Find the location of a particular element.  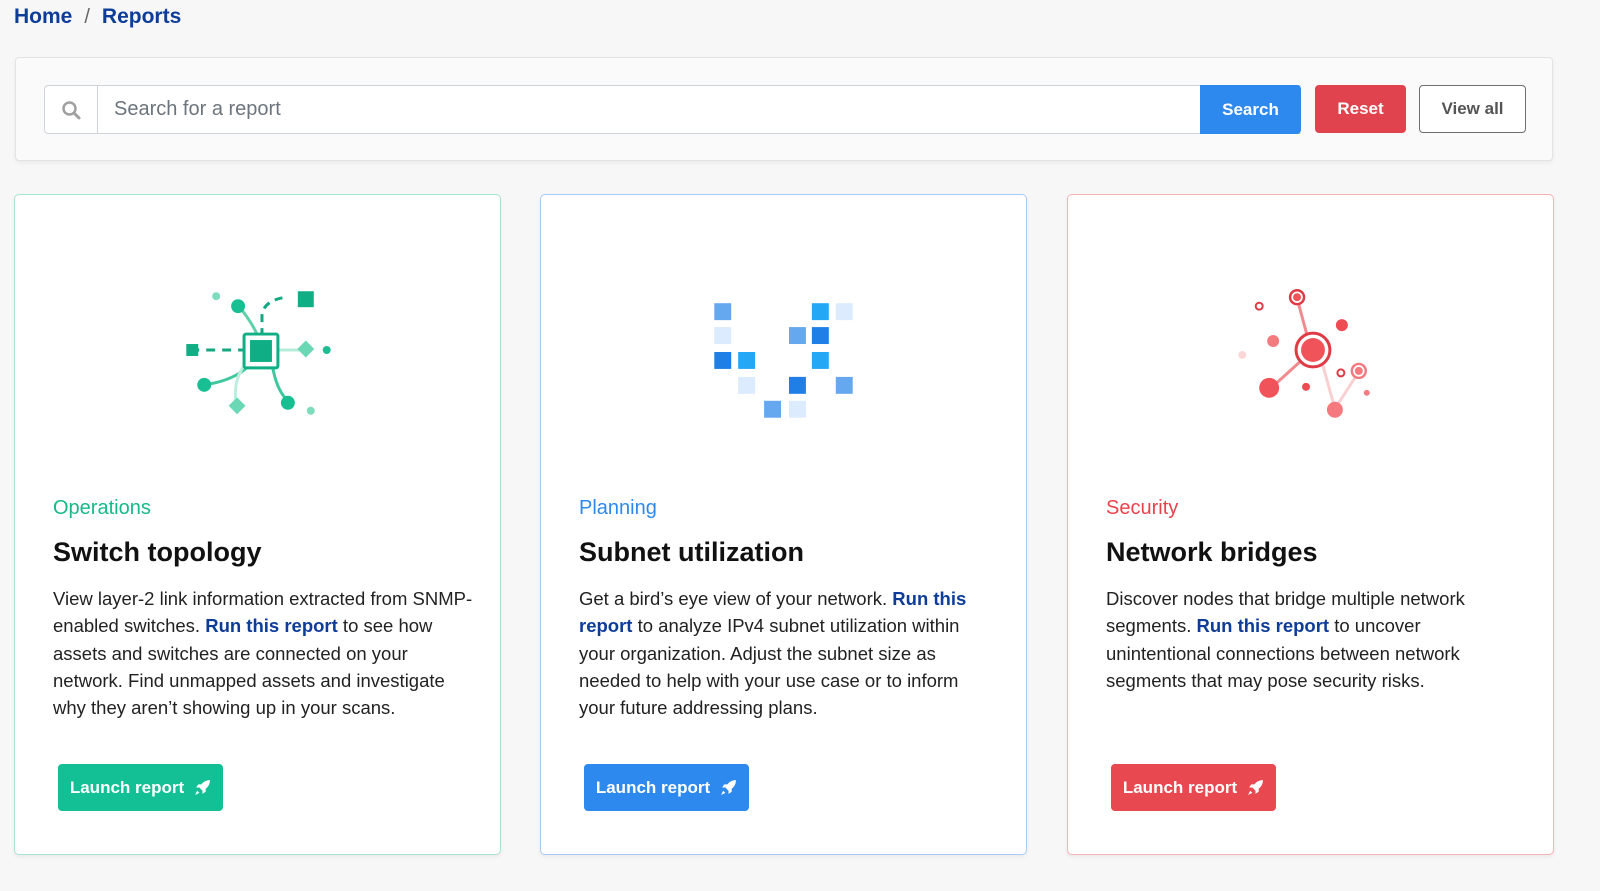

reset-button: Reset is located at coordinates (1360, 109).